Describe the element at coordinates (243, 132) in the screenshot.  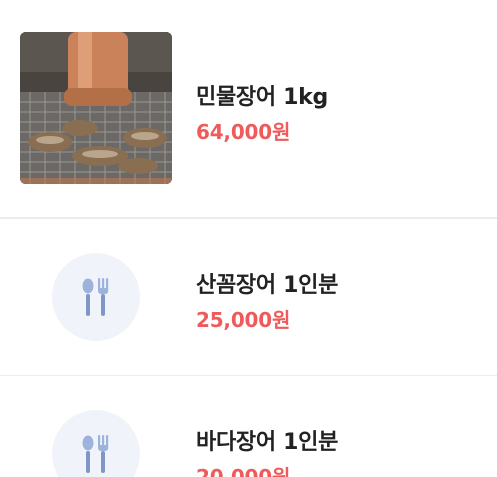
I see `menu-item-price: 64,000원` at that location.